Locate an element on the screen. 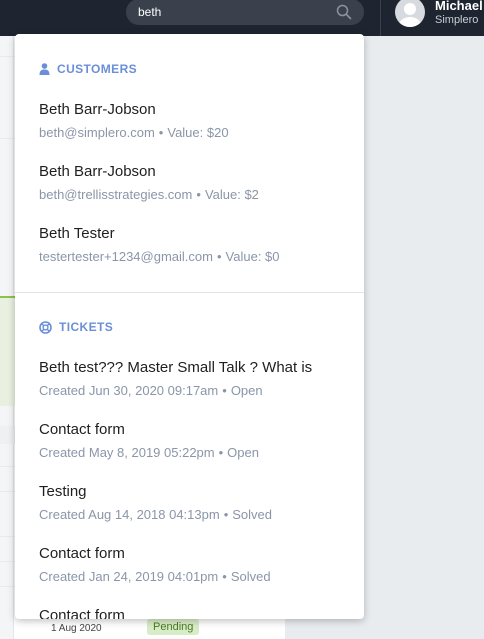 The height and width of the screenshot is (639, 484). tickets-section-header: TICKETS is located at coordinates (76, 327).